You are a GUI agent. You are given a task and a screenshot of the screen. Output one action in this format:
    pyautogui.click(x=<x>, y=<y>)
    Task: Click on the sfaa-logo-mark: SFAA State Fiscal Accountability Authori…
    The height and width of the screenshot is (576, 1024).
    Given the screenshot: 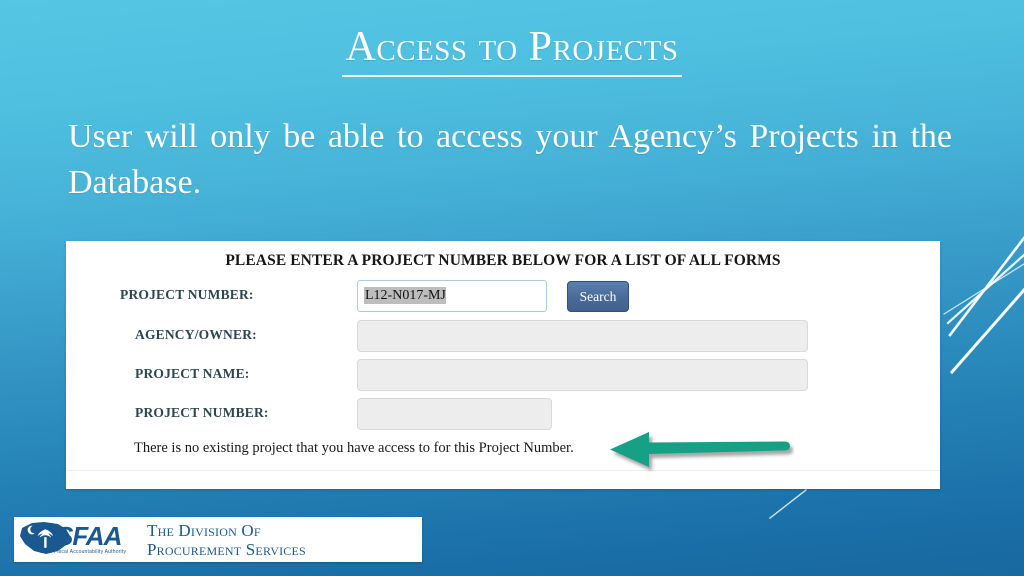 What is the action you would take?
    pyautogui.click(x=76, y=539)
    